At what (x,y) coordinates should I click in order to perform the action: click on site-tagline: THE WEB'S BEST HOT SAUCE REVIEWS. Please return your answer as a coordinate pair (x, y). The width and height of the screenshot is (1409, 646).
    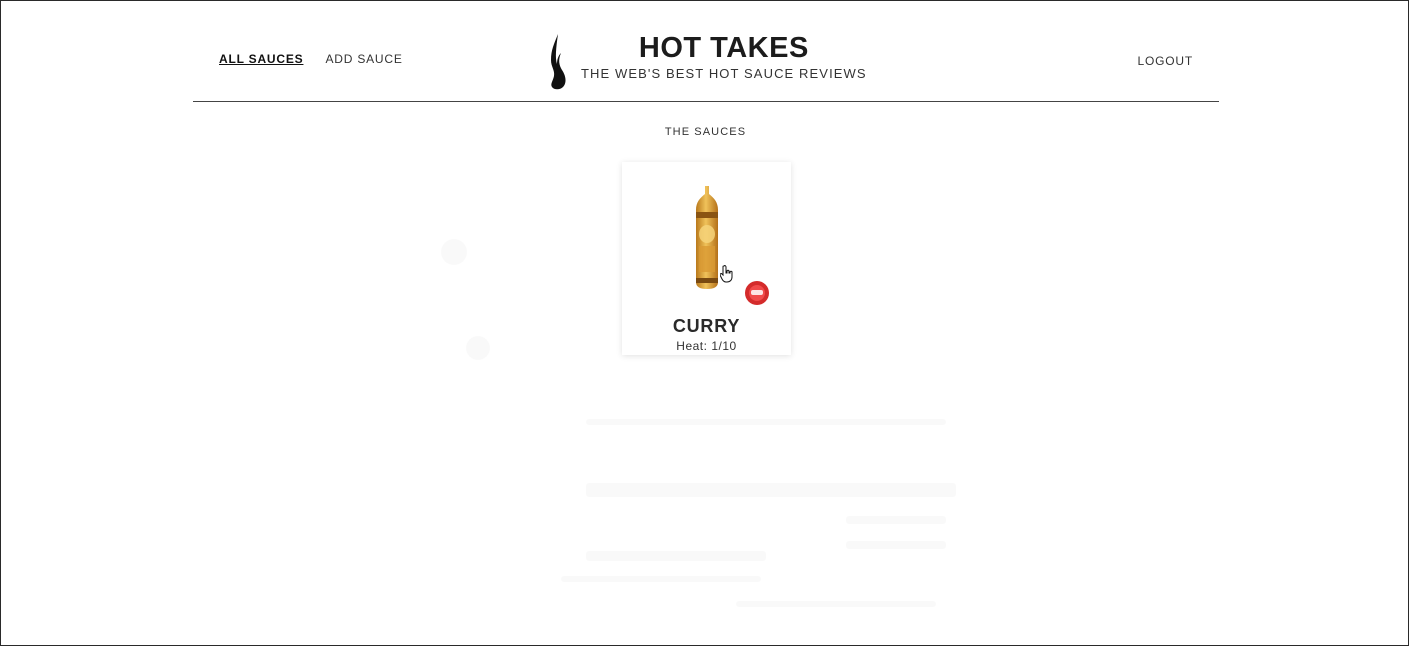
    Looking at the image, I should click on (724, 73).